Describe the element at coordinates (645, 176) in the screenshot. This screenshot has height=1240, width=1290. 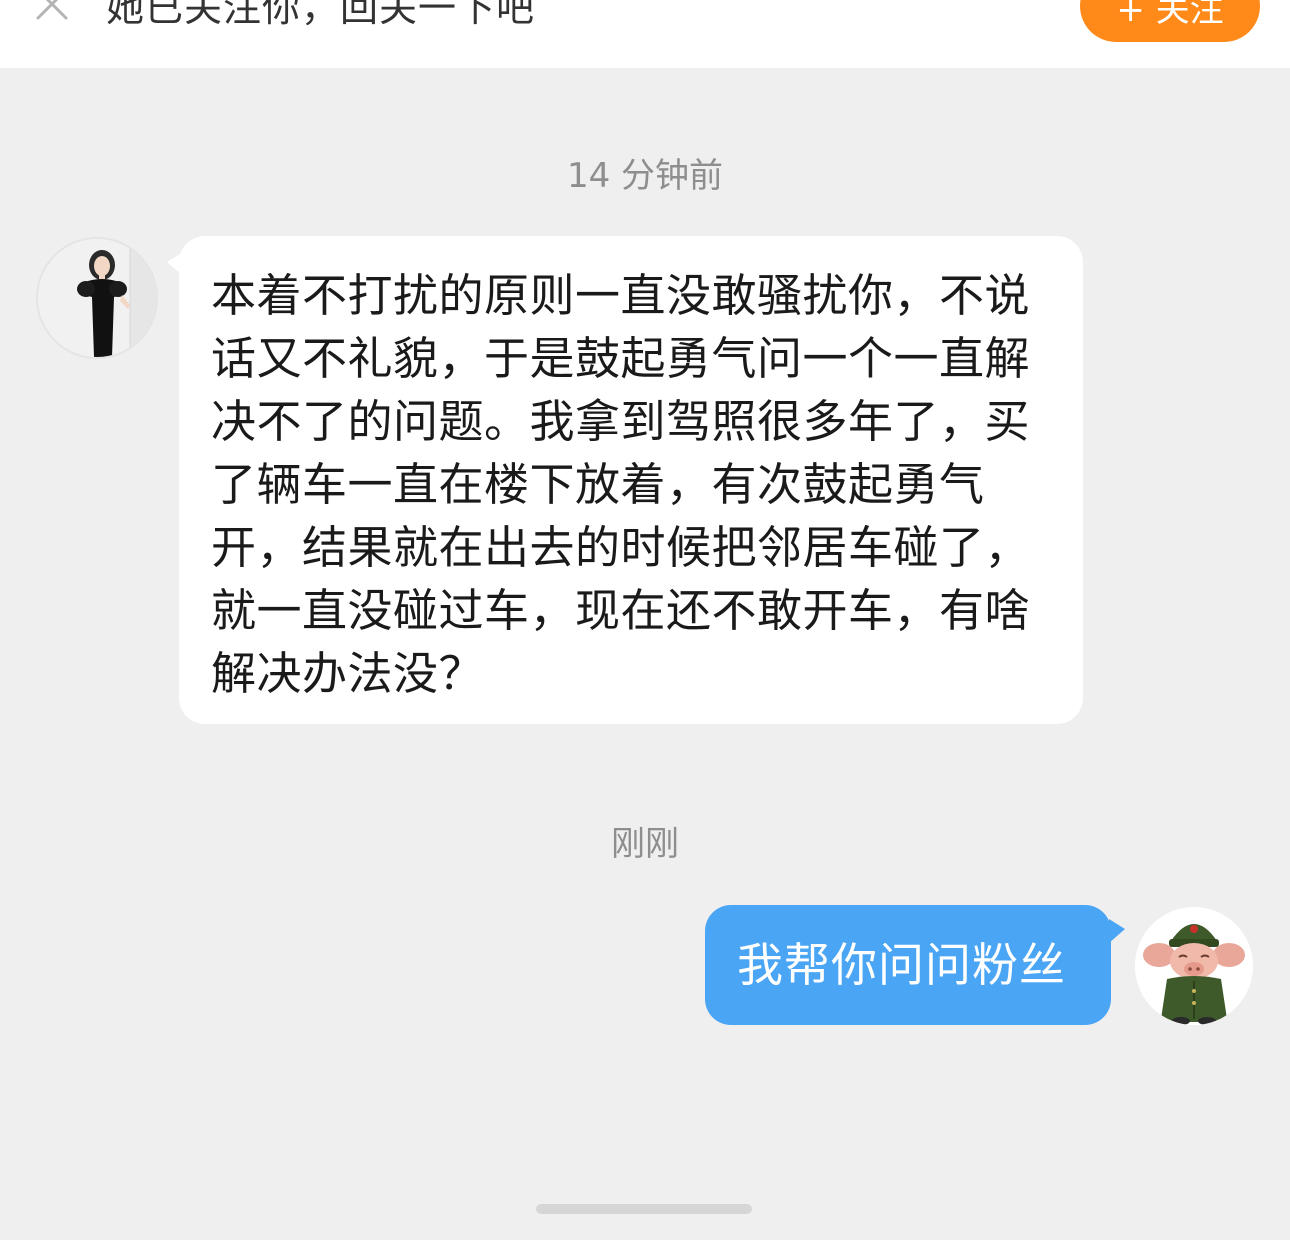
I see `message-timestamp: 14 分钟前` at that location.